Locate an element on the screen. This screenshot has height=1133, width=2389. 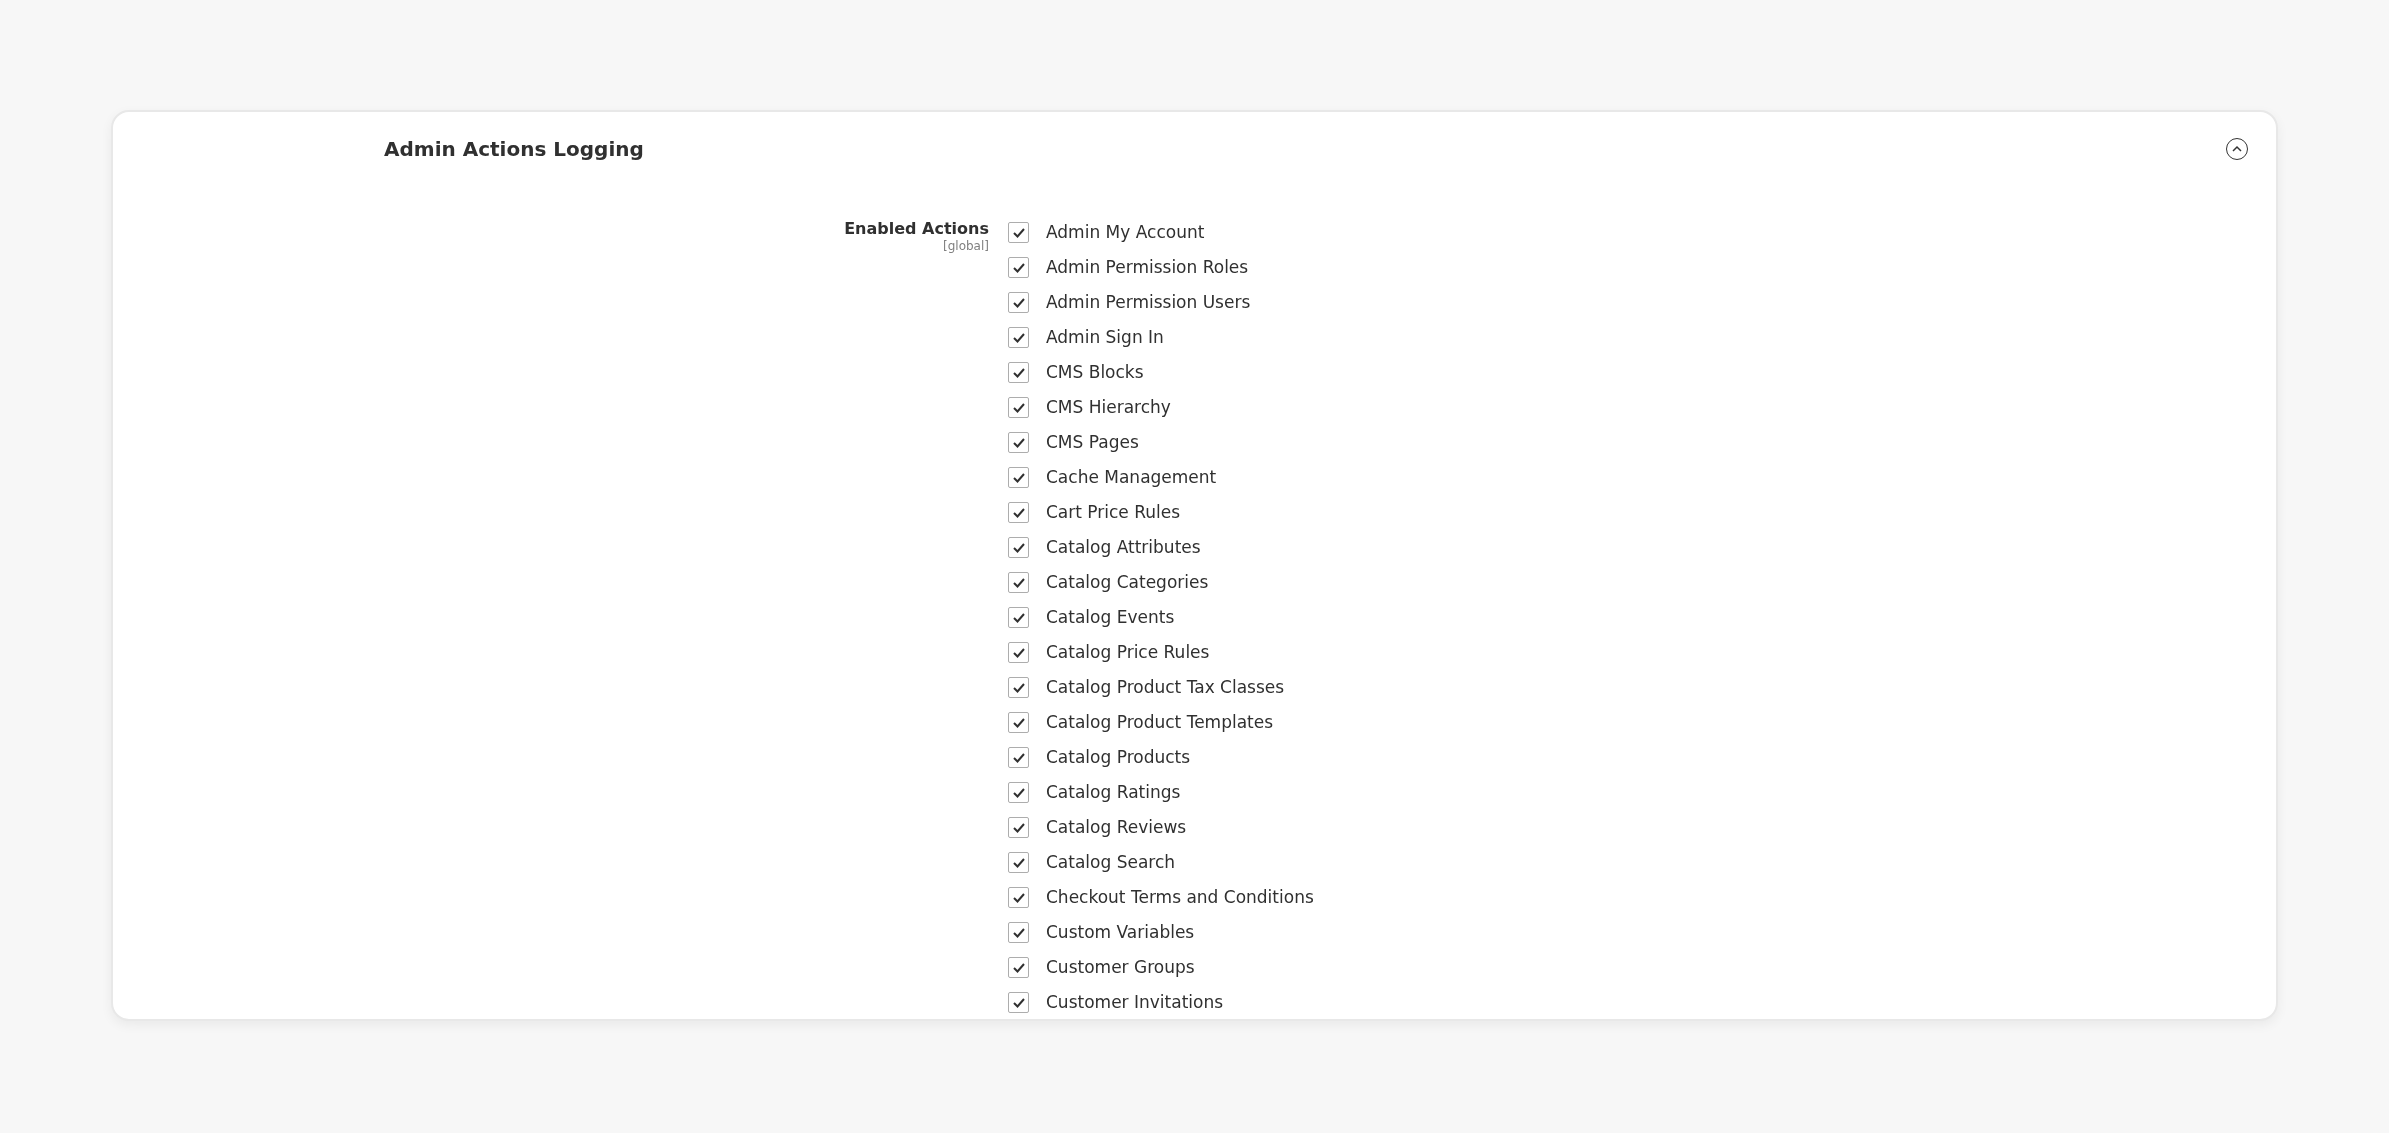
checkbox-label: CMS Blocks is located at coordinates (1095, 372).